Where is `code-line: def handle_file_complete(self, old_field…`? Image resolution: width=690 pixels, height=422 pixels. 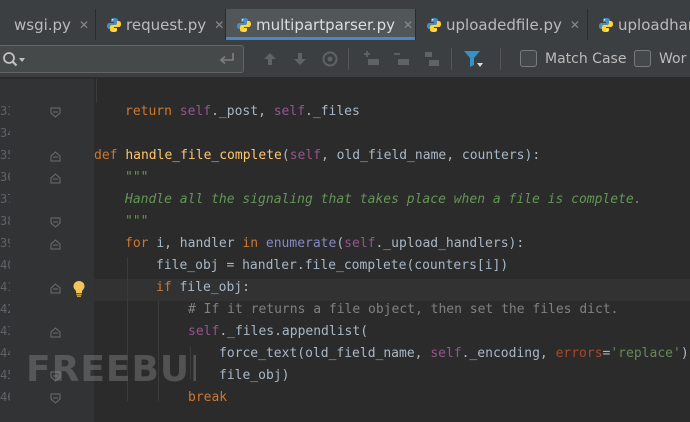
code-line: def handle_file_complete(self, old_field… is located at coordinates (317, 155).